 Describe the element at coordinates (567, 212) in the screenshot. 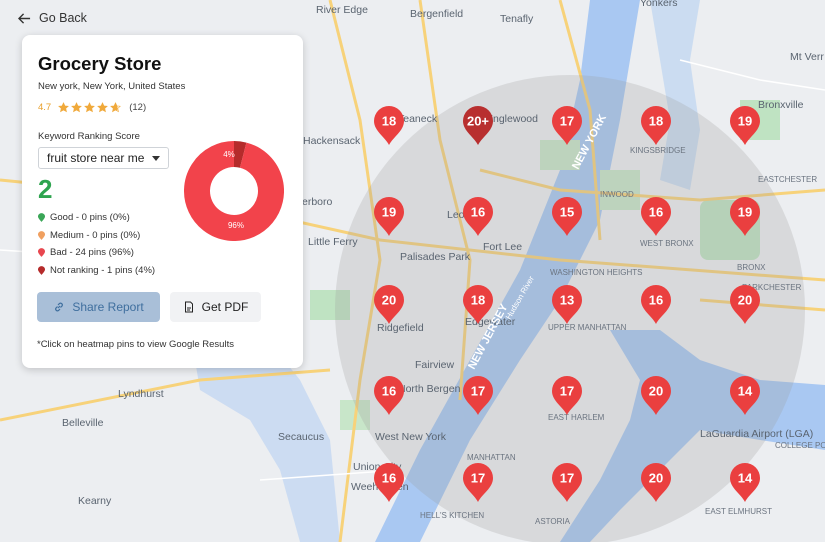

I see `pin-rank-label: 15` at that location.